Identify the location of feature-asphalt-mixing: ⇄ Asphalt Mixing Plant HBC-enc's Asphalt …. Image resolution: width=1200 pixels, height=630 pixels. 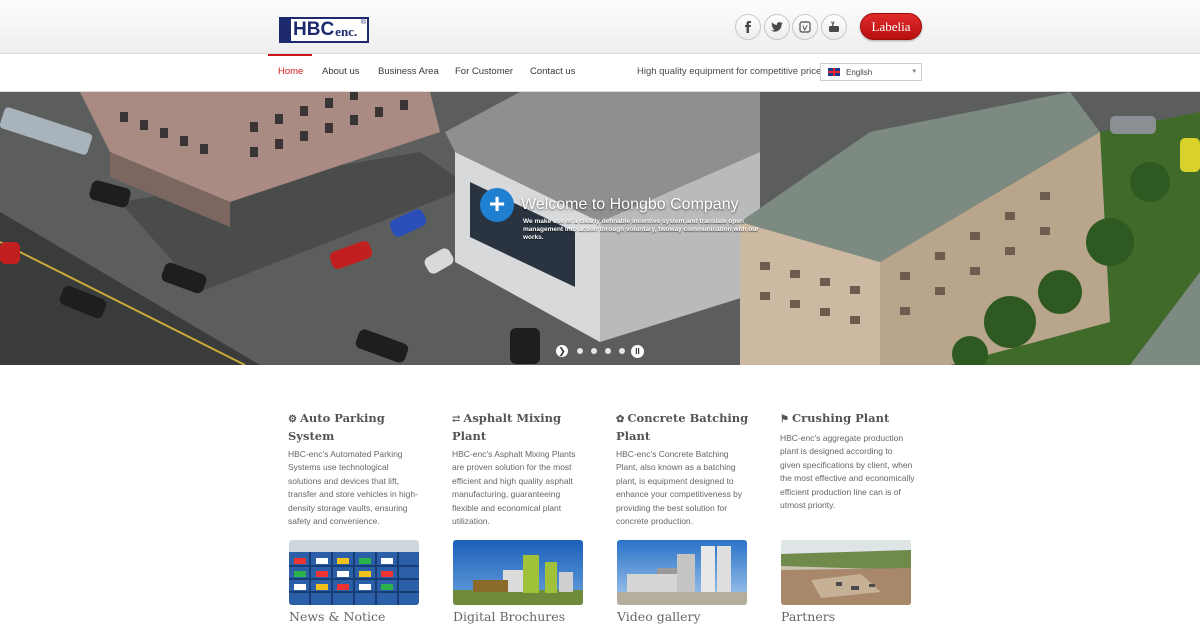
(519, 469).